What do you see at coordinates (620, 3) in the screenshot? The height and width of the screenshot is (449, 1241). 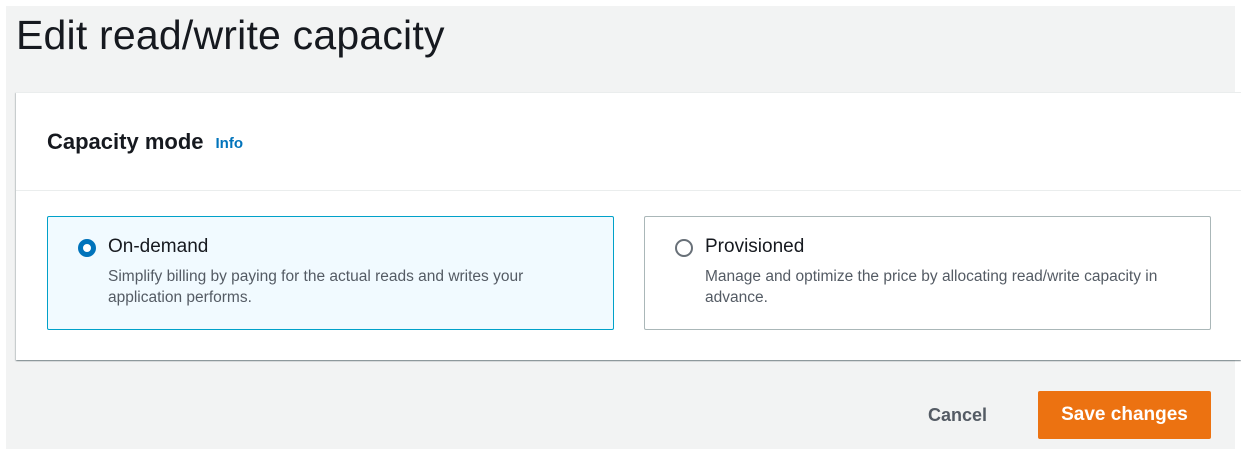 I see `top-frame-edge` at bounding box center [620, 3].